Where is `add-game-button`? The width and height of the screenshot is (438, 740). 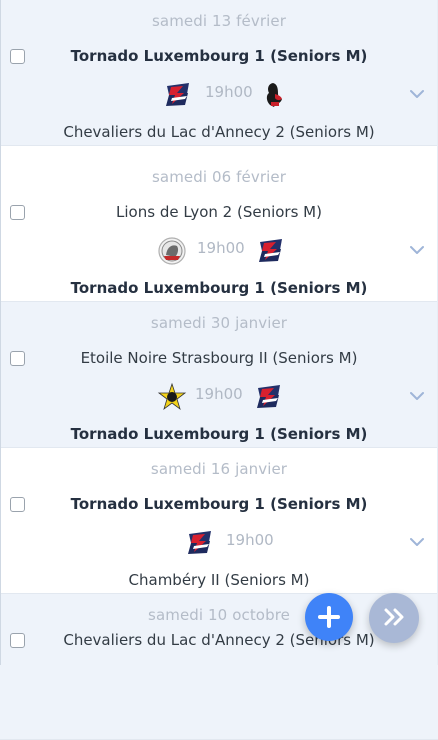
add-game-button is located at coordinates (329, 617).